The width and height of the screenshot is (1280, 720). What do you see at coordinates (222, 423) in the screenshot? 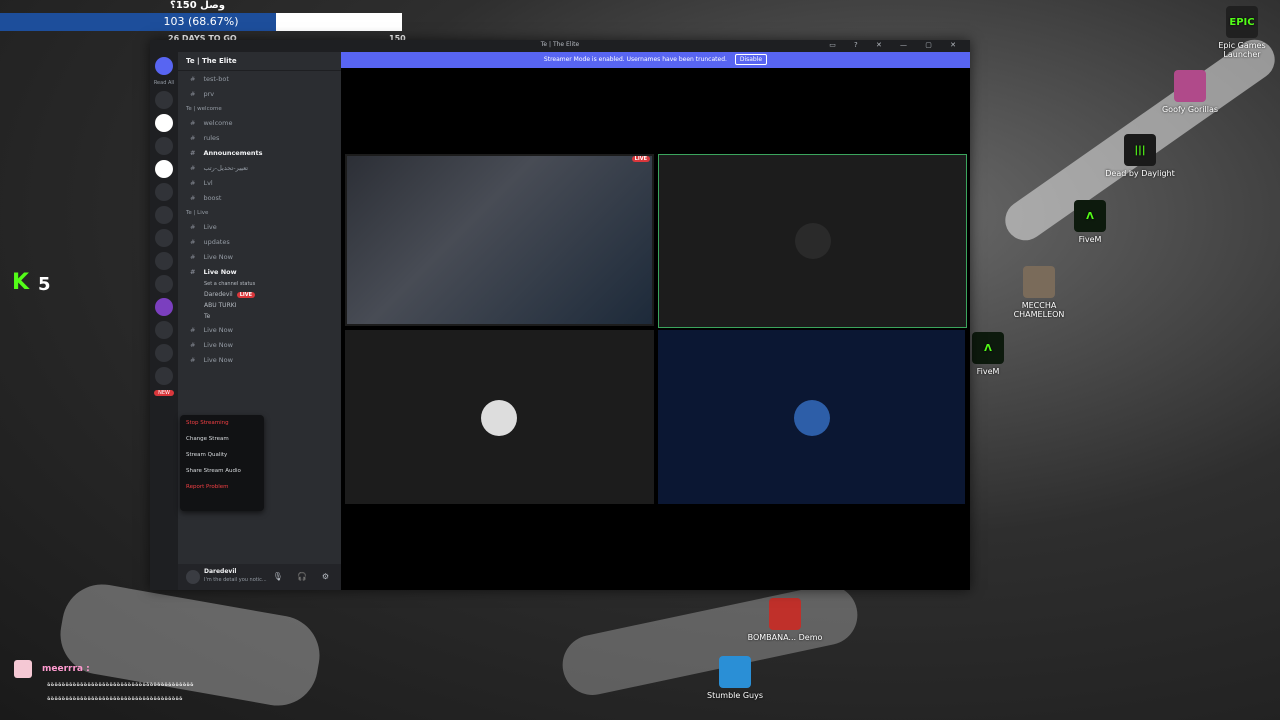
I see `context-menu-item: Stop Streaming` at bounding box center [222, 423].